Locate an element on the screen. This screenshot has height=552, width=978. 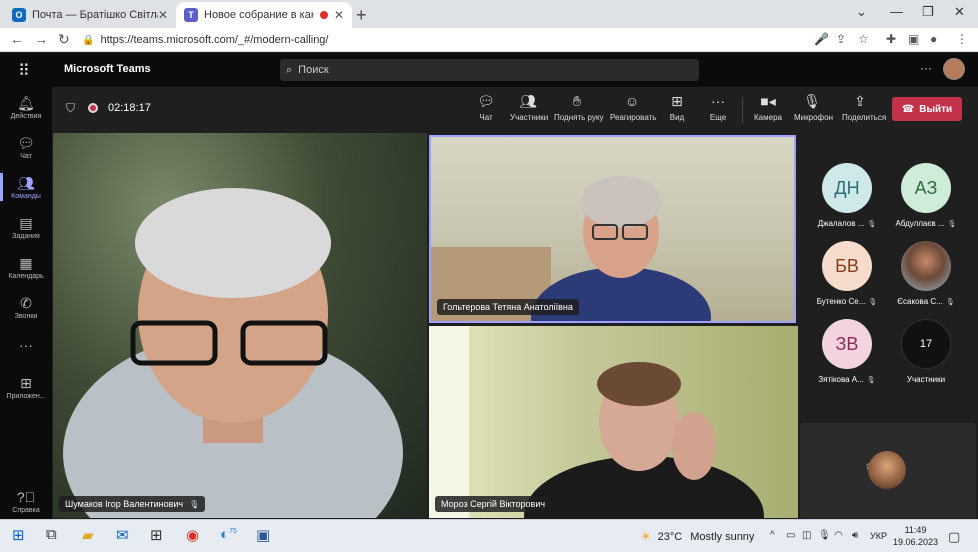
count-value: 17 is located at coordinates (926, 344).